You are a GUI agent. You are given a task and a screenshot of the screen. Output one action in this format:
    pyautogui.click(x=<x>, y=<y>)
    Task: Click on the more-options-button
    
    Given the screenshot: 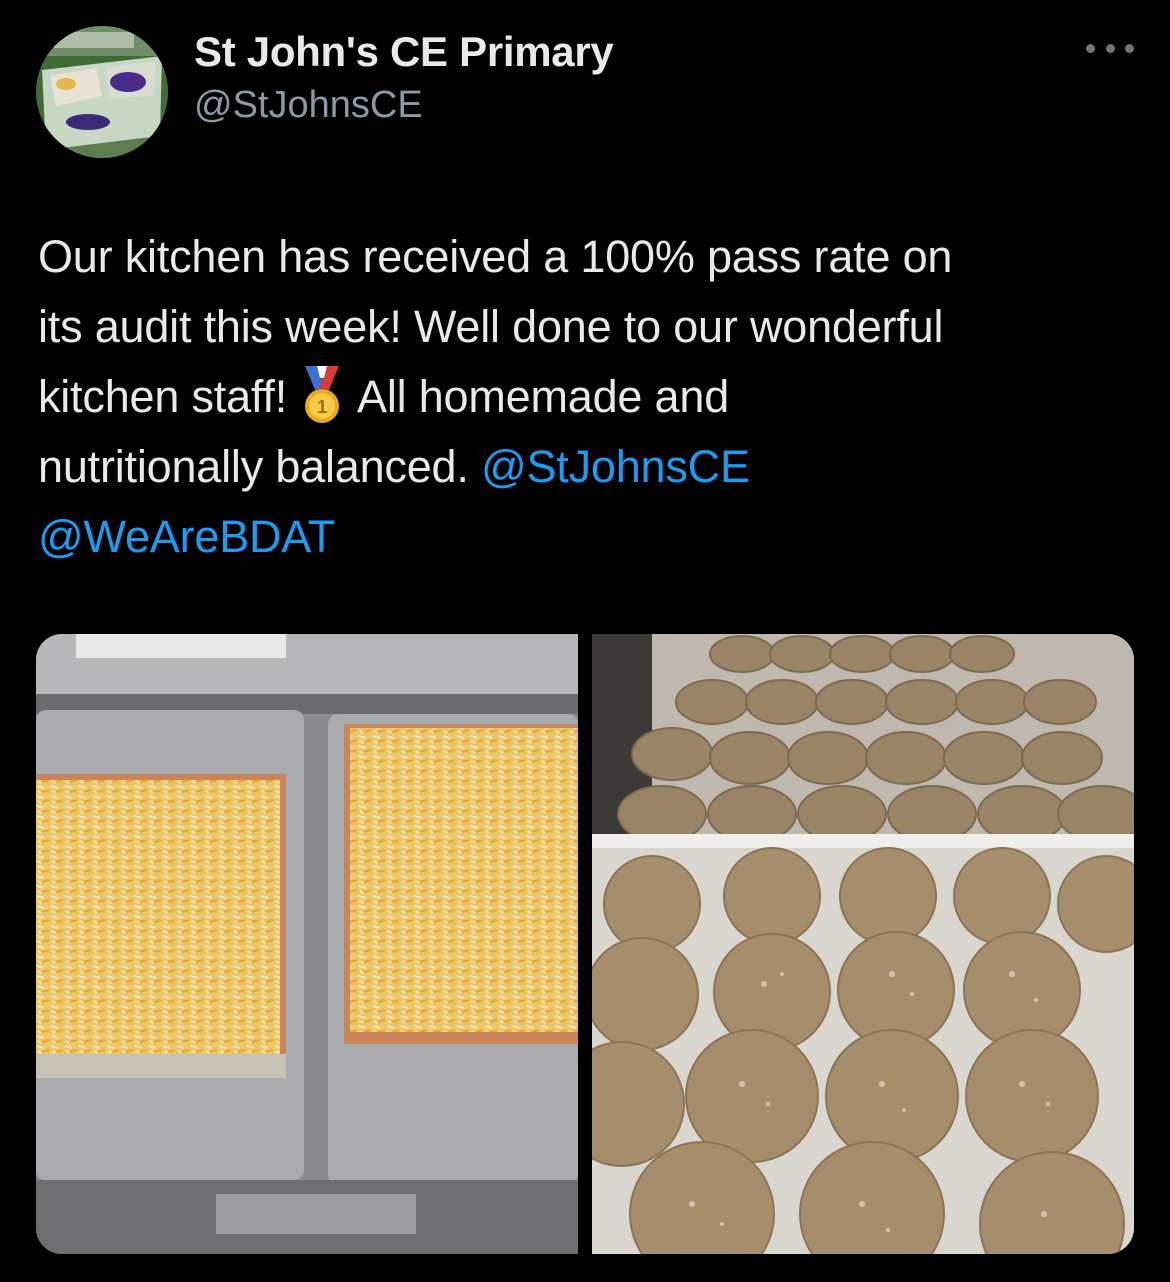 What is the action you would take?
    pyautogui.click(x=1110, y=48)
    